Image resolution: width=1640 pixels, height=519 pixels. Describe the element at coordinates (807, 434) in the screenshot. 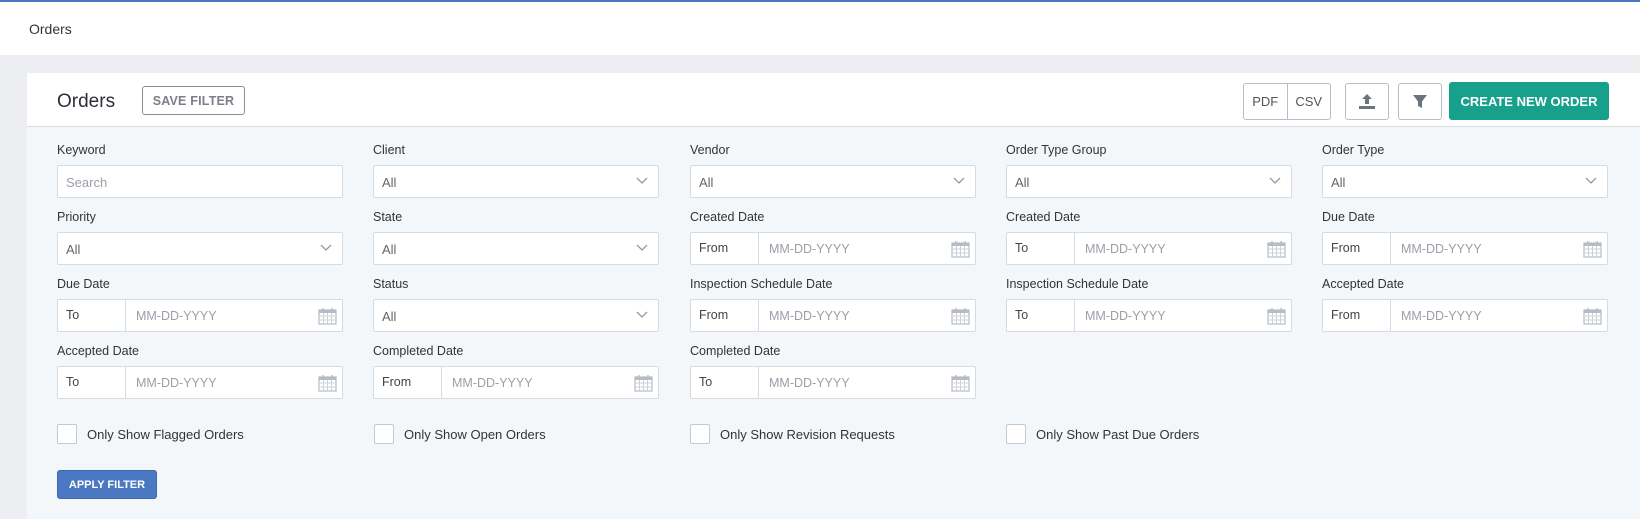

I see `revision-requests-label: Only Show Revision Requests` at that location.